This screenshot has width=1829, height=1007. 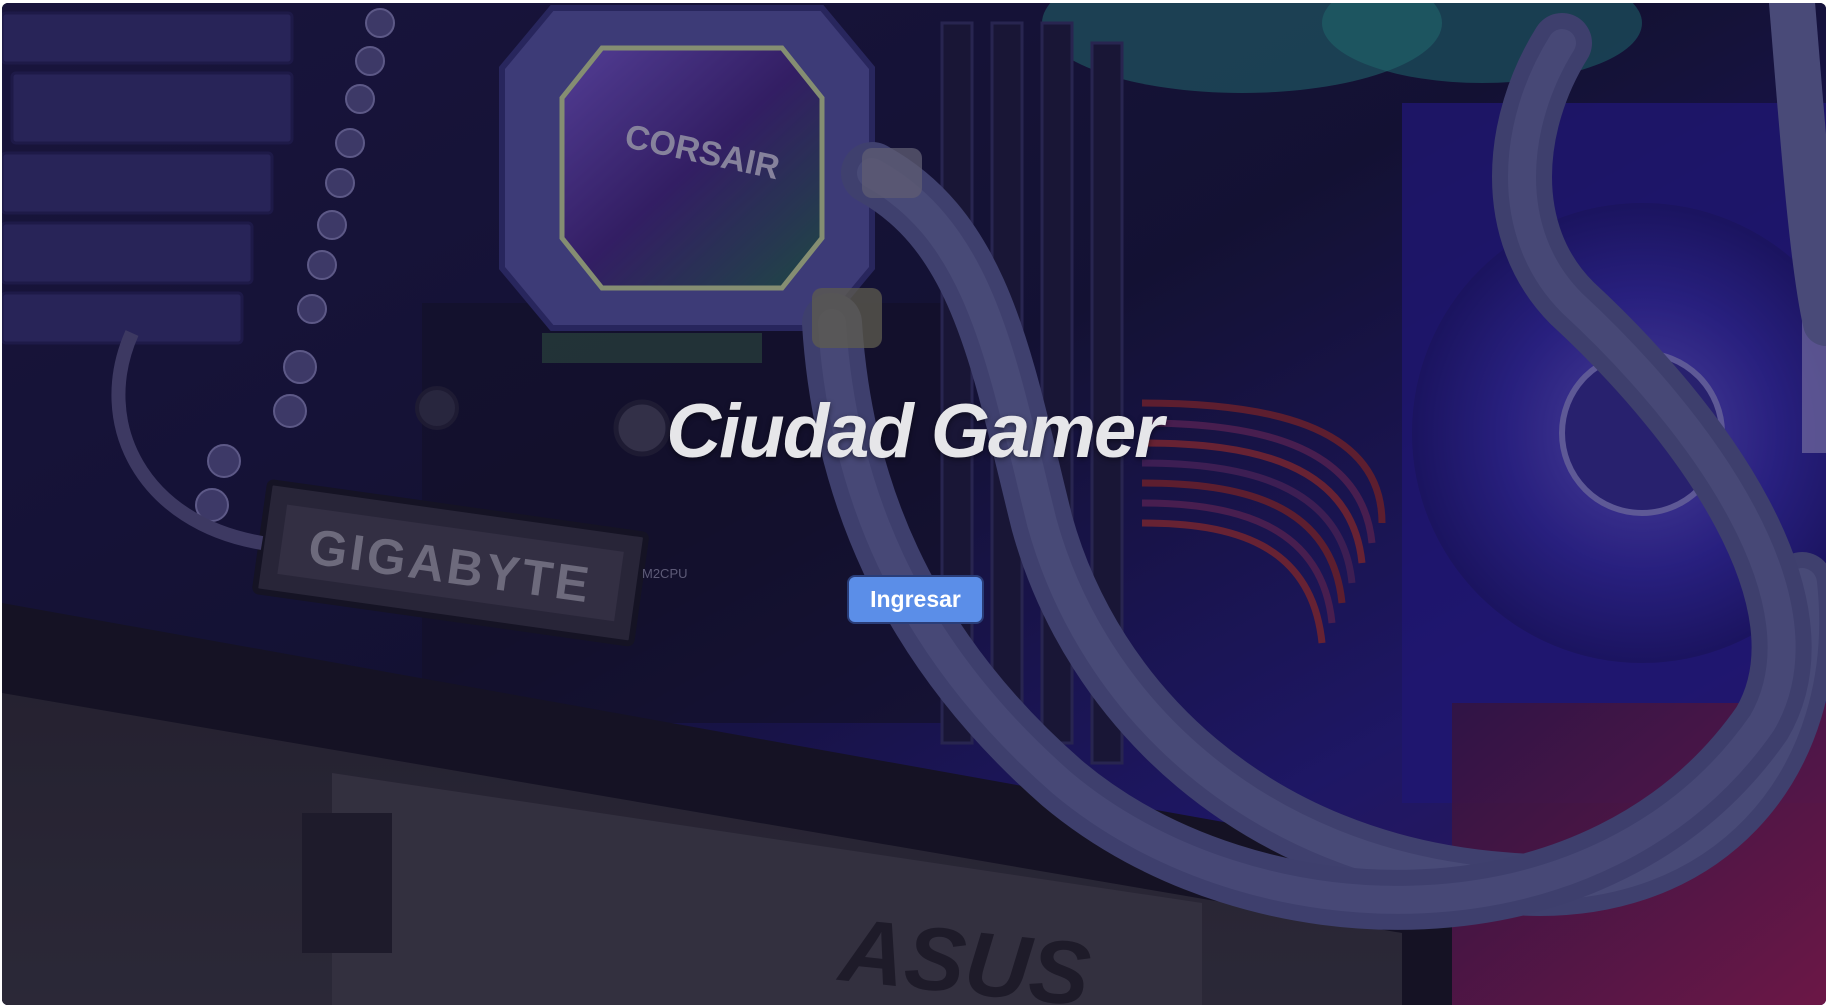 I want to click on page-title: Ciudad Gamer, so click(x=914, y=431).